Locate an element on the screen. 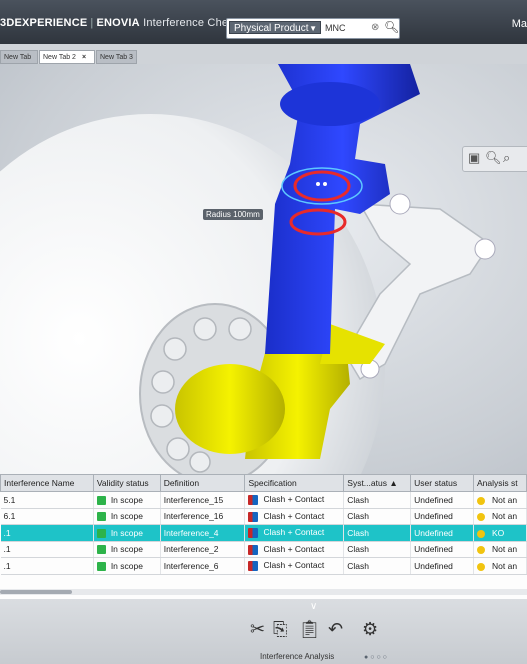 This screenshot has width=527, height=664. zoom-icon: ⌕ is located at coordinates (506, 158).